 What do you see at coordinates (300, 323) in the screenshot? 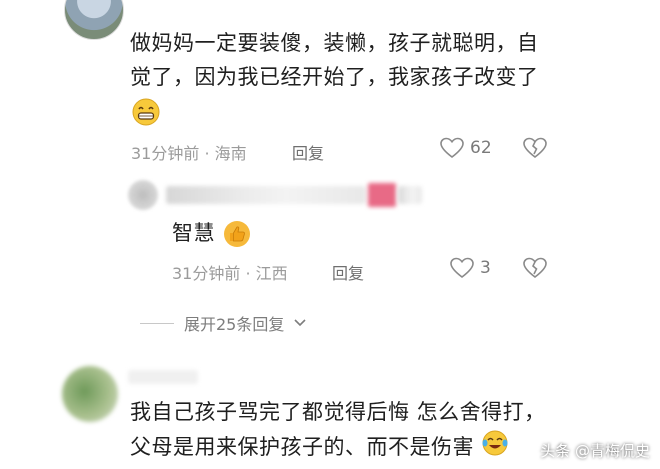
I see `chevron-down-icon` at bounding box center [300, 323].